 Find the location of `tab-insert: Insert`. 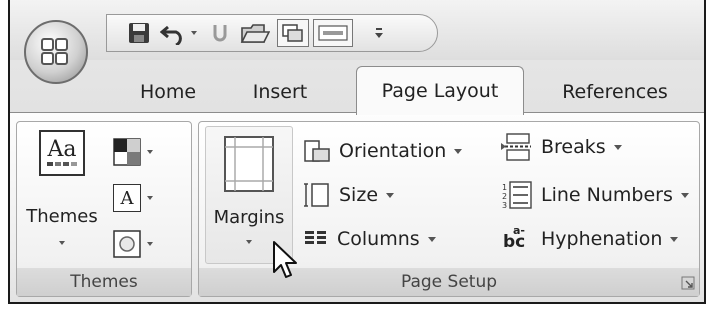

tab-insert: Insert is located at coordinates (280, 92).